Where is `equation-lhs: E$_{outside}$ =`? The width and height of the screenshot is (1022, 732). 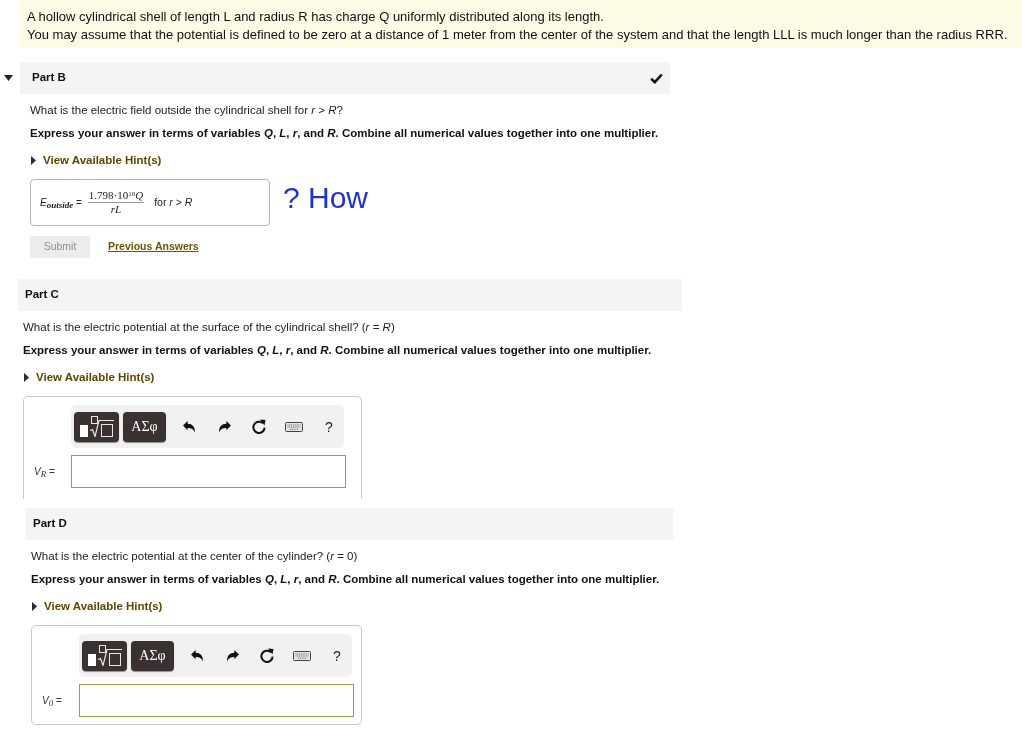
equation-lhs: E$_{outside}$ = is located at coordinates (61, 203).